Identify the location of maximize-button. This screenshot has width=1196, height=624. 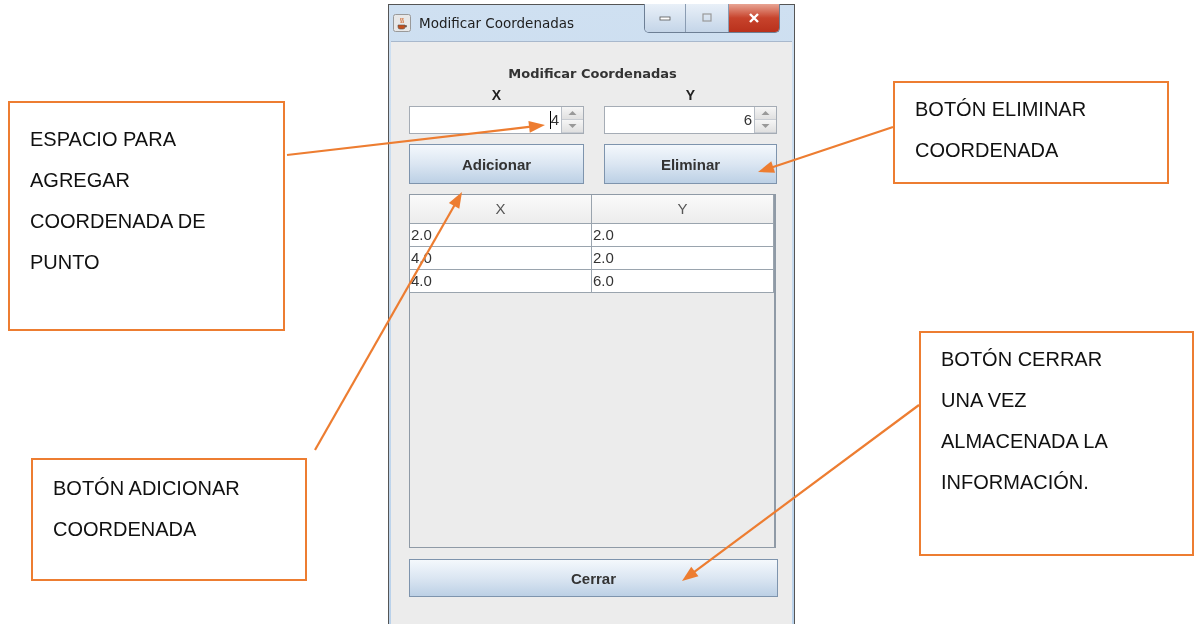
(706, 18).